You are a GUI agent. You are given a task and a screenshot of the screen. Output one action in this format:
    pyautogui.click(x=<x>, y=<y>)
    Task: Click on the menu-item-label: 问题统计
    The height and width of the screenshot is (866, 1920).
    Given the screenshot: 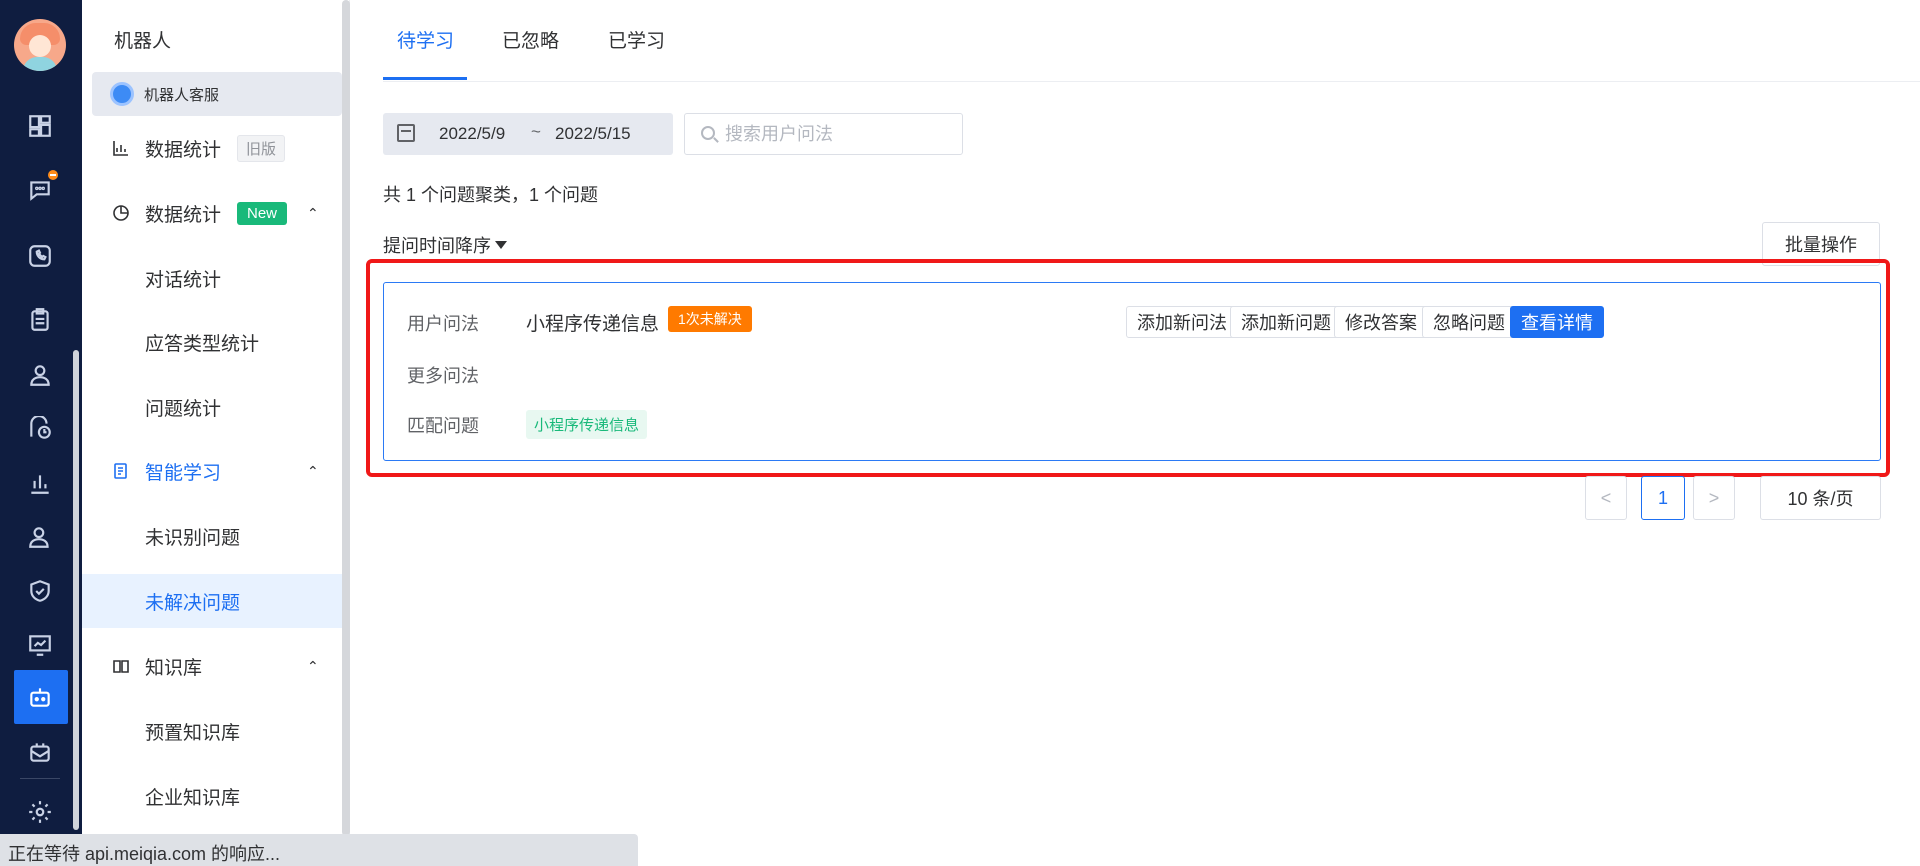 What is the action you would take?
    pyautogui.click(x=183, y=409)
    